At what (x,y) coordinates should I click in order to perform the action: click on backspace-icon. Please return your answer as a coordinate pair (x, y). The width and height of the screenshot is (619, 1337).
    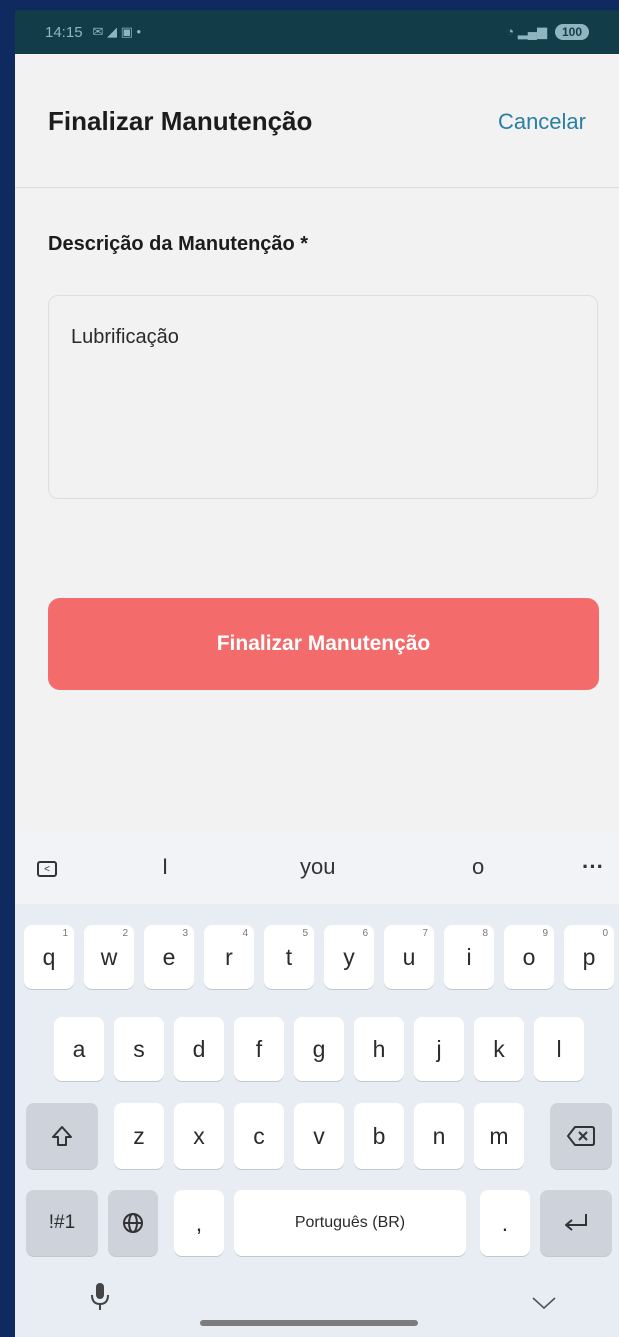
    Looking at the image, I should click on (581, 1136).